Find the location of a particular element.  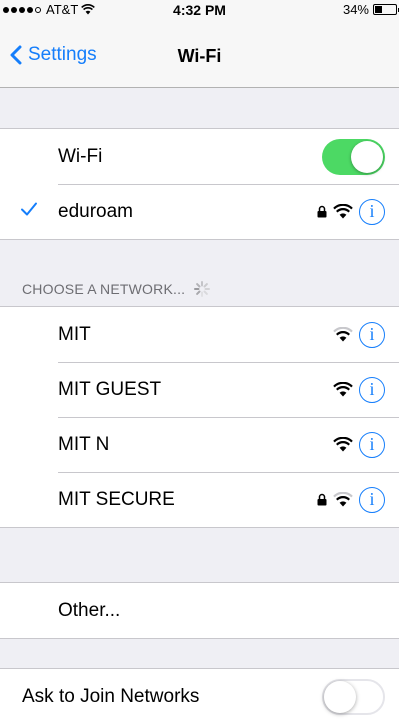

ask-to-join-group: Ask to Join Networks is located at coordinates (199, 693).